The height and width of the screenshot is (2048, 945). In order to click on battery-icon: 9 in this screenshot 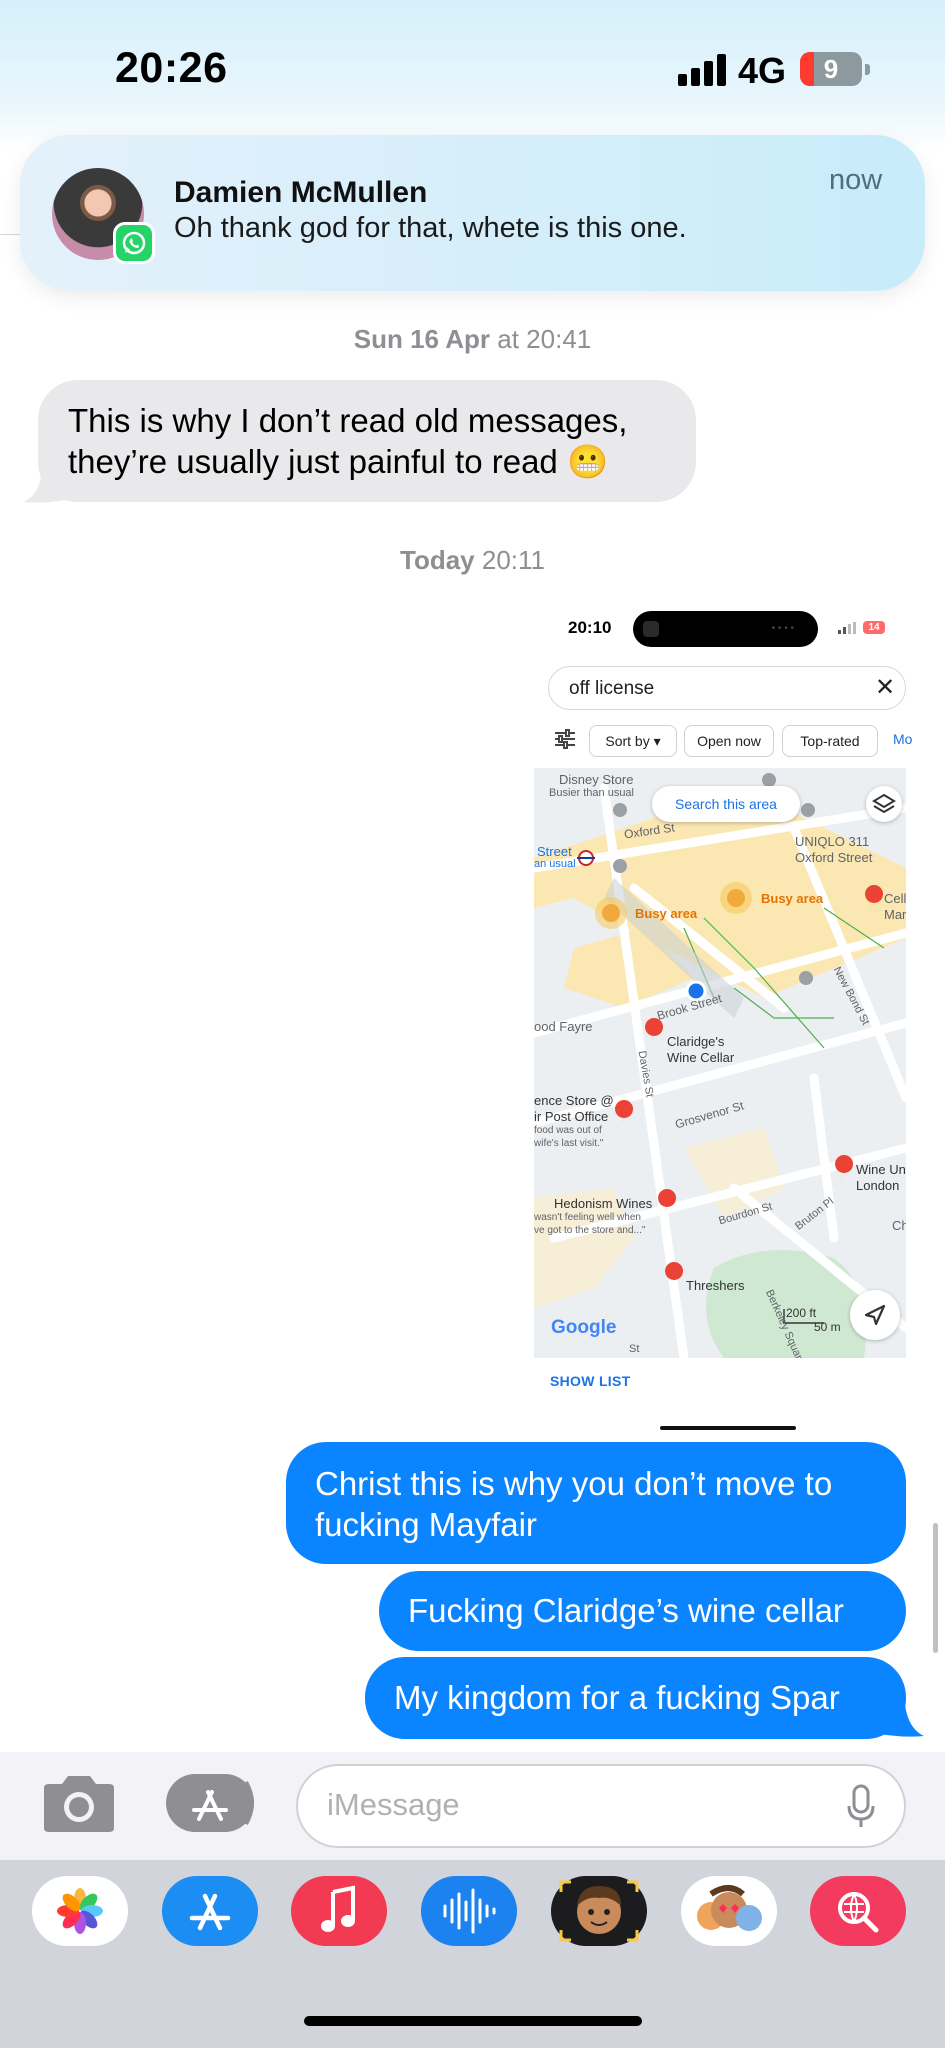, I will do `click(835, 69)`.